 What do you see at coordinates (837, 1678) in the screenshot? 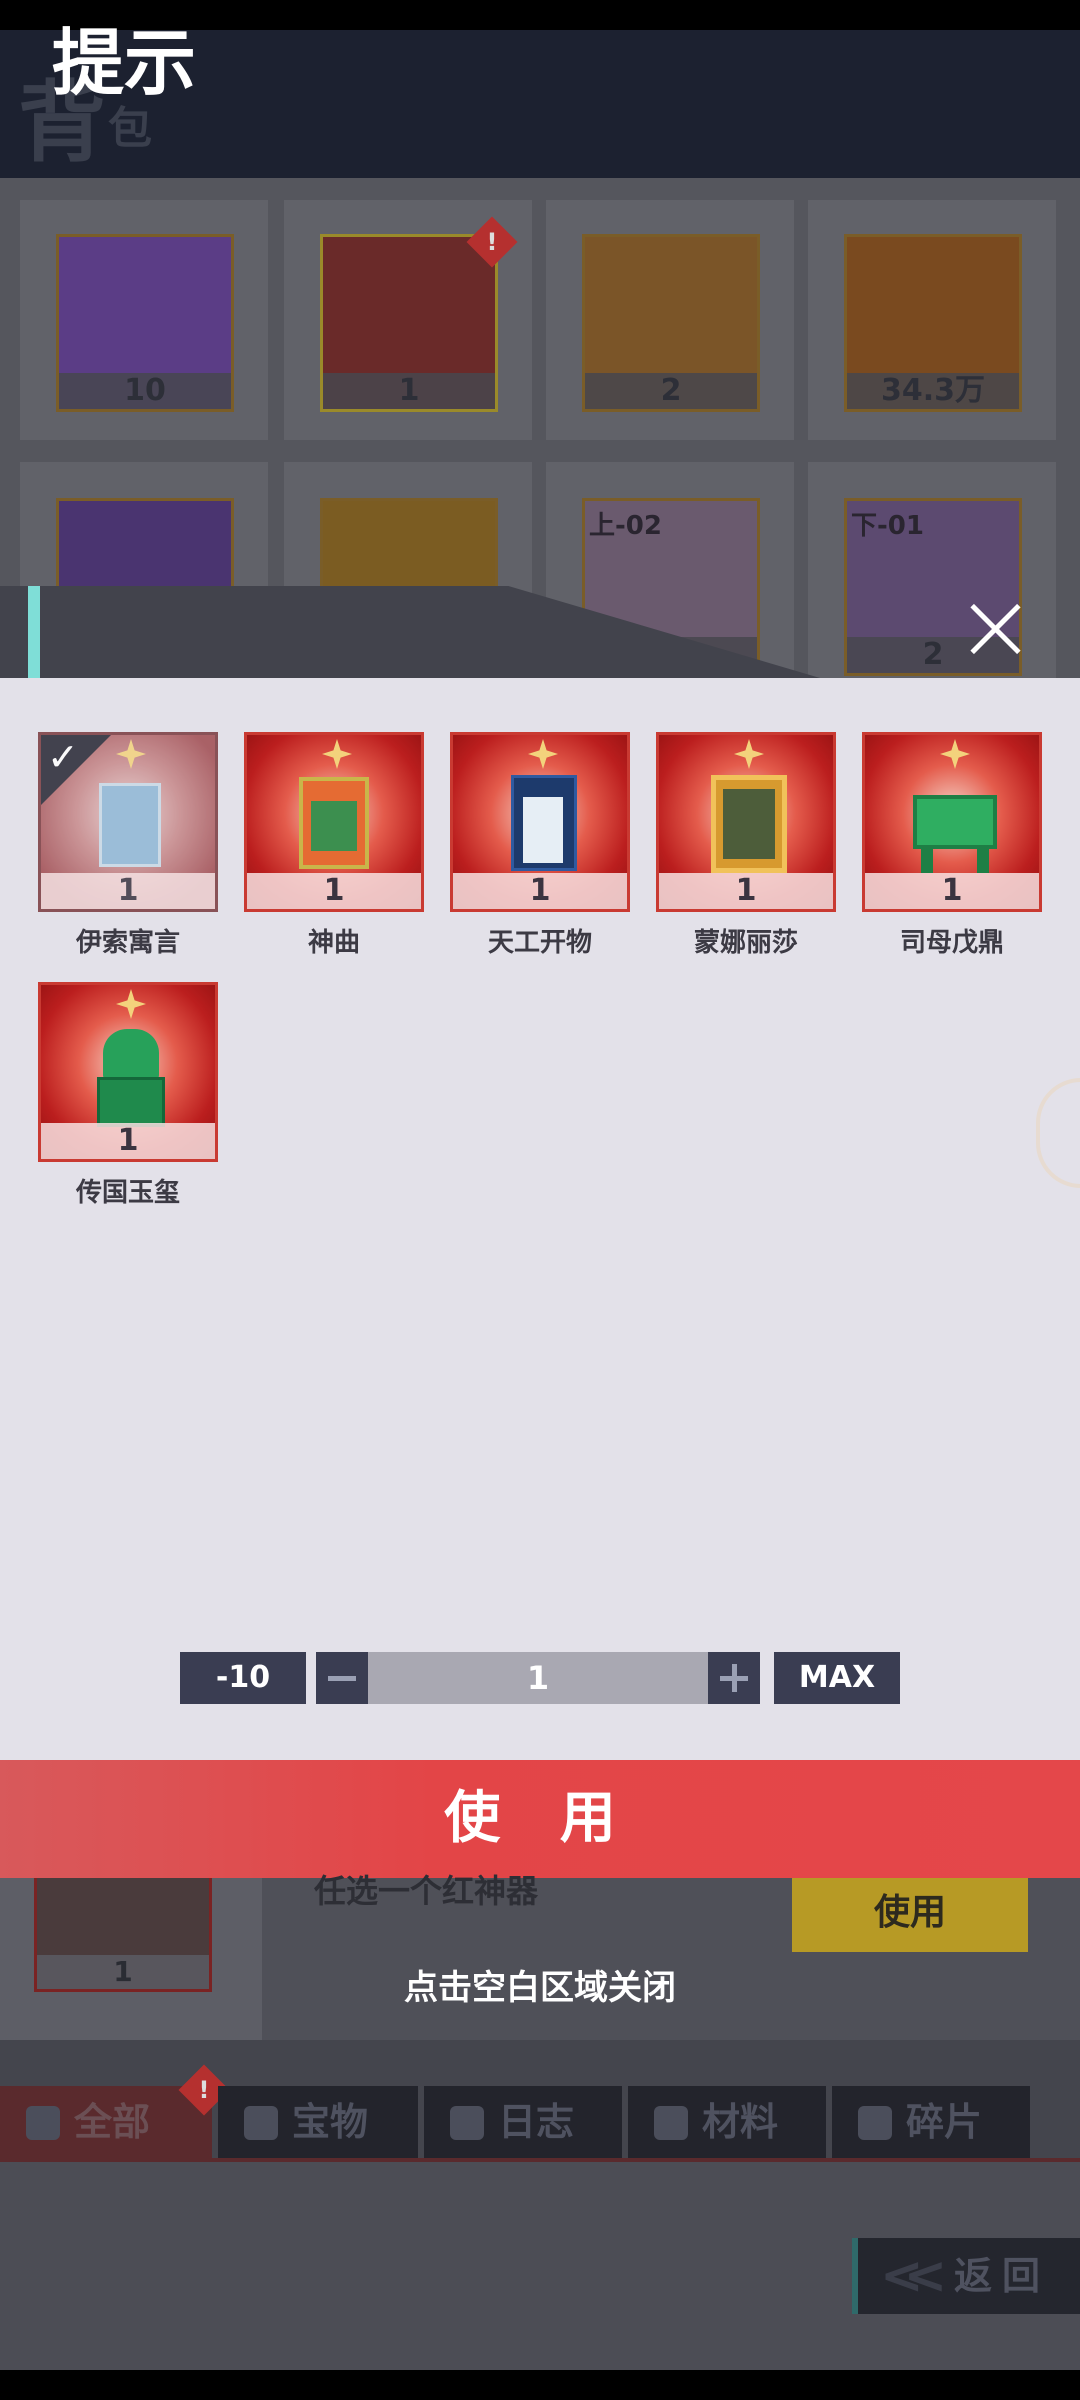
I see `max-button: MAX` at bounding box center [837, 1678].